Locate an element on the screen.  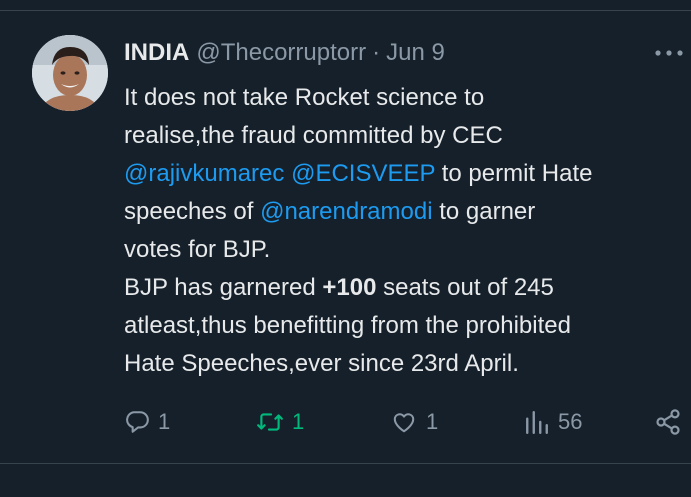
views-button: 56 is located at coordinates (553, 422).